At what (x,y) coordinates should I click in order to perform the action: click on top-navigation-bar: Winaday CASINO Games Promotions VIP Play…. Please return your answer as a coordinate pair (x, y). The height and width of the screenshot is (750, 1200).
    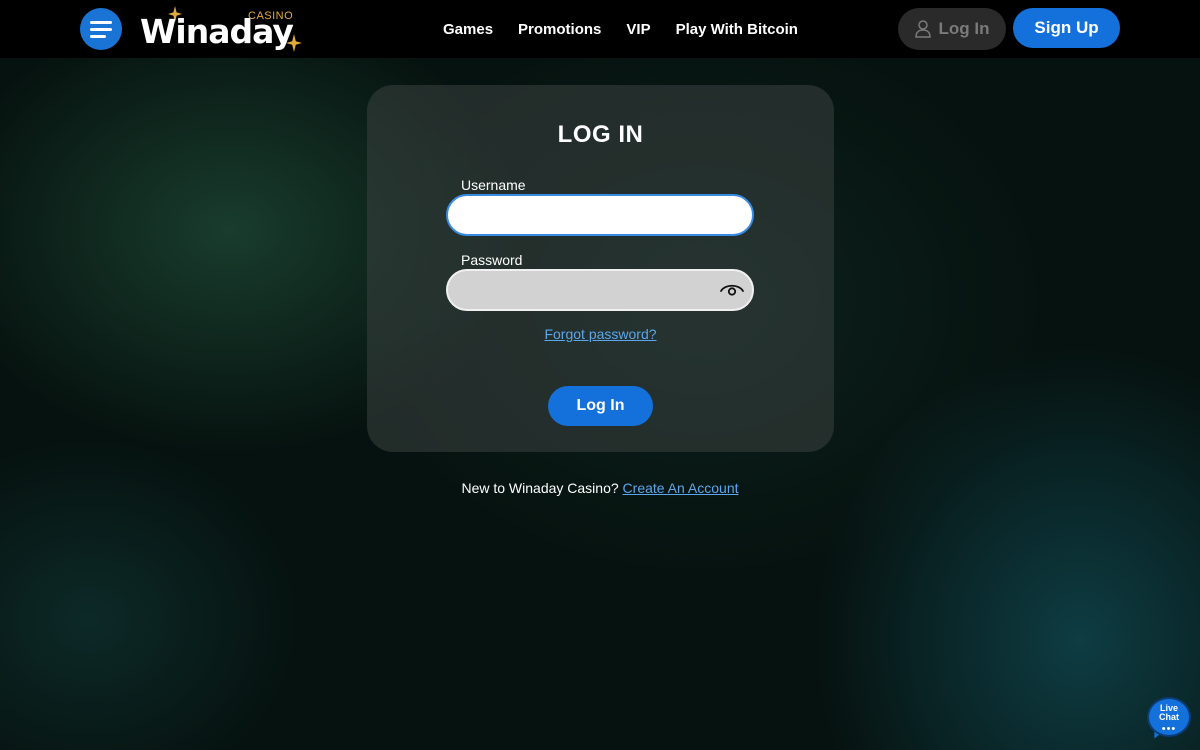
    Looking at the image, I should click on (600, 29).